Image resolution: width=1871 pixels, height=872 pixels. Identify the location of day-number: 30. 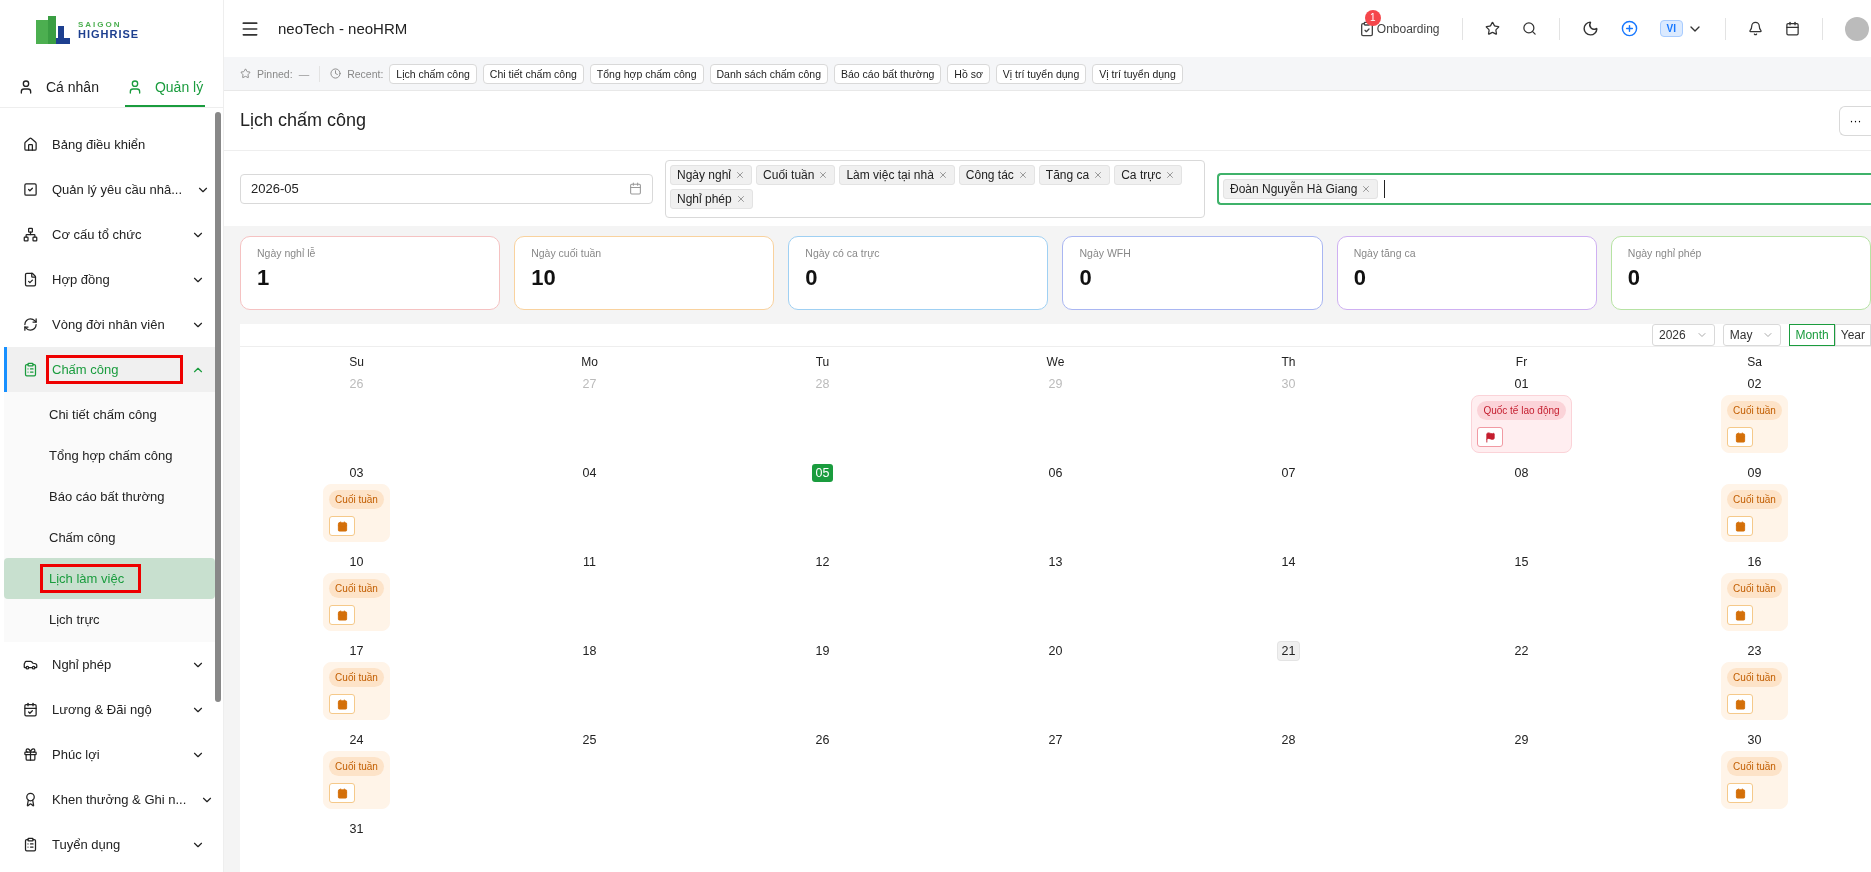
(1754, 740).